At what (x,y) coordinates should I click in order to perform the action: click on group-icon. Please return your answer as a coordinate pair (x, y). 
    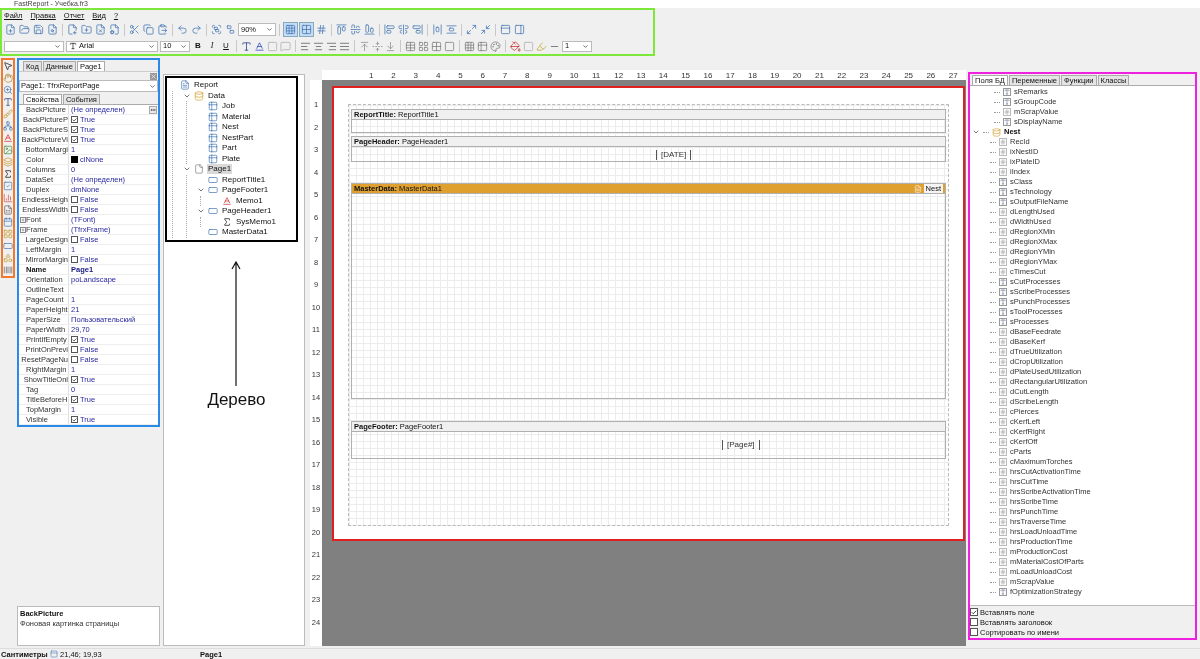
    Looking at the image, I should click on (216, 29).